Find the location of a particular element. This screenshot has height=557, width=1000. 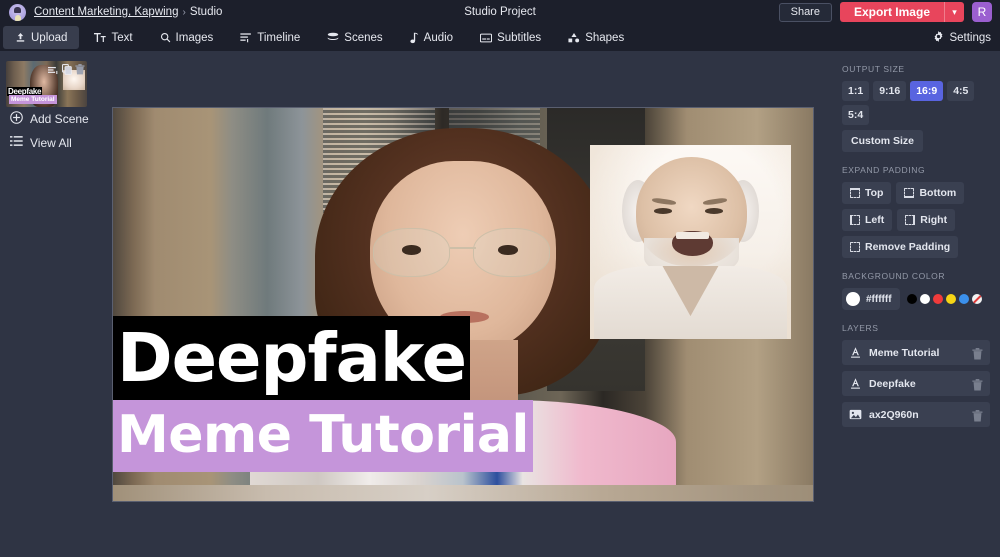

tab-timeline-label: Timeline is located at coordinates (279, 37).